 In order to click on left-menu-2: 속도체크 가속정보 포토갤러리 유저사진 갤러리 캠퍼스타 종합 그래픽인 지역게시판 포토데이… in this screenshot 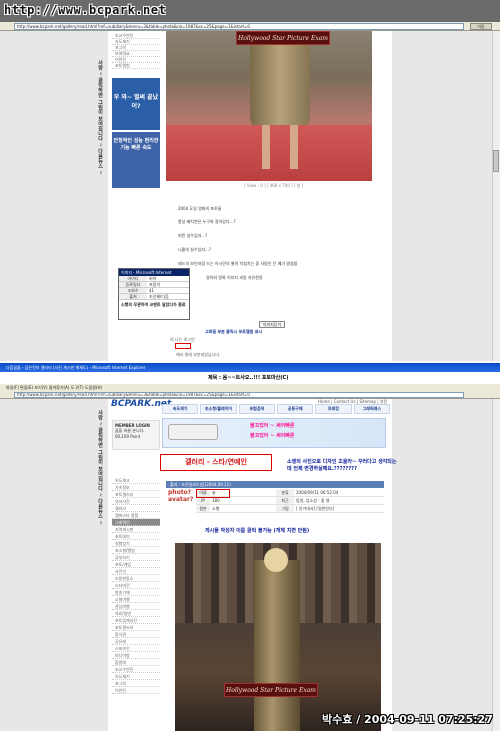, I will do `click(136, 585)`.